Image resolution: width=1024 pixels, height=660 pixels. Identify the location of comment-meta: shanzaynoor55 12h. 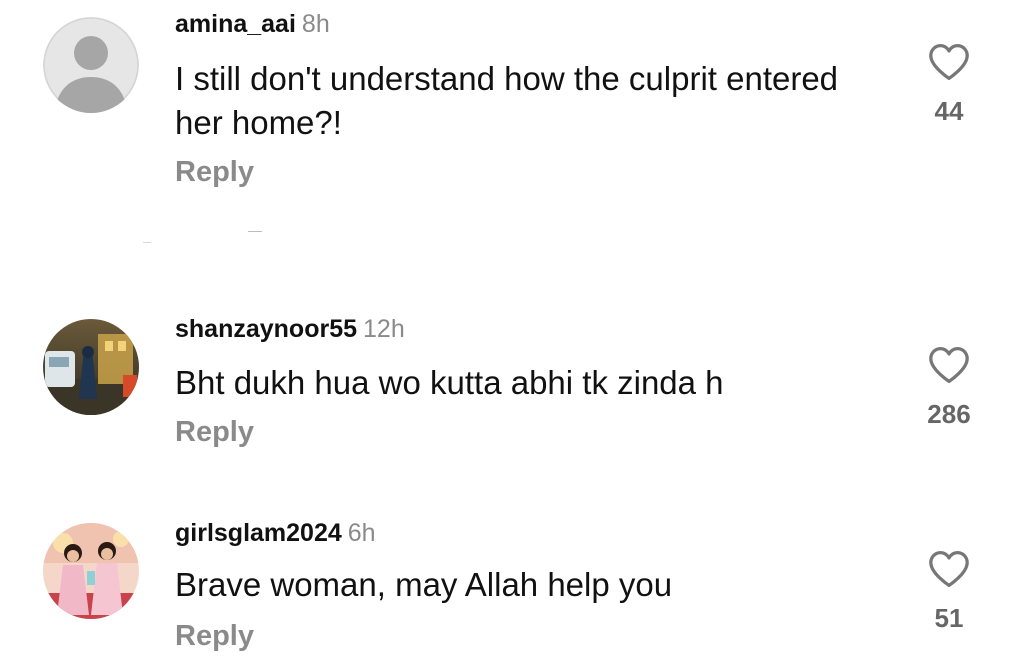
(290, 329).